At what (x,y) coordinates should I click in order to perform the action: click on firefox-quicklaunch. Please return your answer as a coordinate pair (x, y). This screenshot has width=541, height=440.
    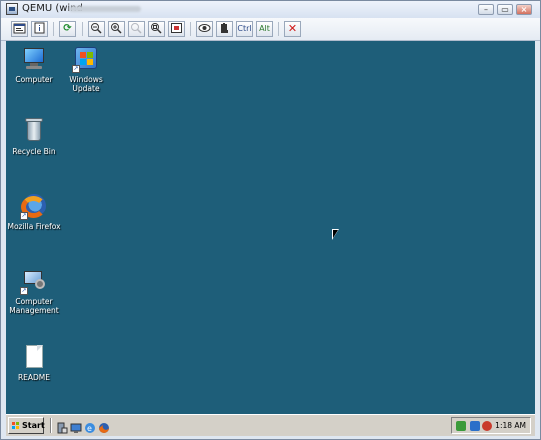
    Looking at the image, I should click on (104, 426).